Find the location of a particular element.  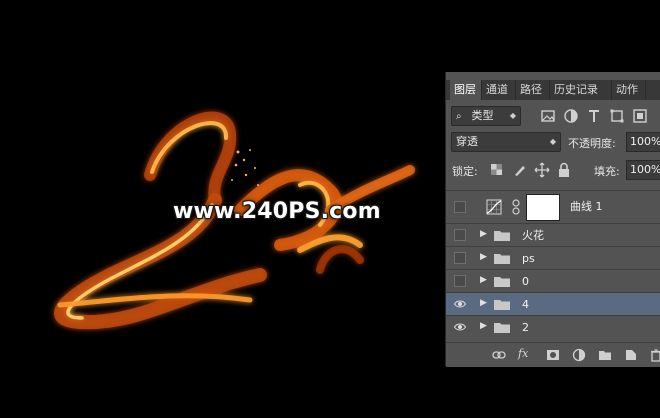

layer-name: 曲线 1 is located at coordinates (586, 206).